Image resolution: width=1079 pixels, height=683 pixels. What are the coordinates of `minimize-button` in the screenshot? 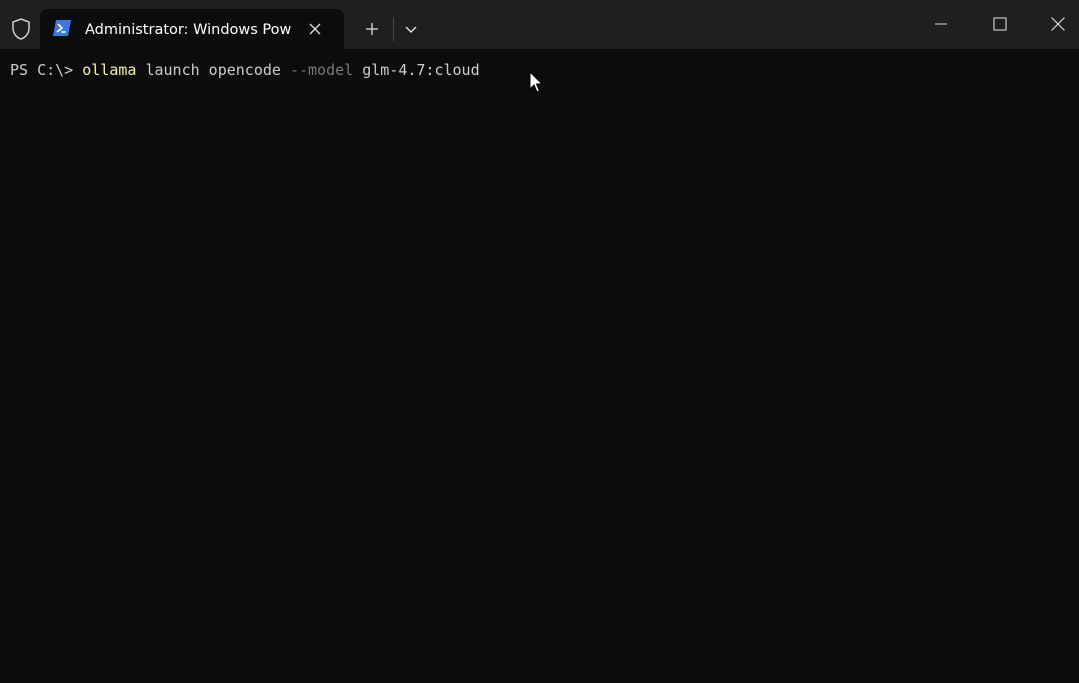 It's located at (941, 24).